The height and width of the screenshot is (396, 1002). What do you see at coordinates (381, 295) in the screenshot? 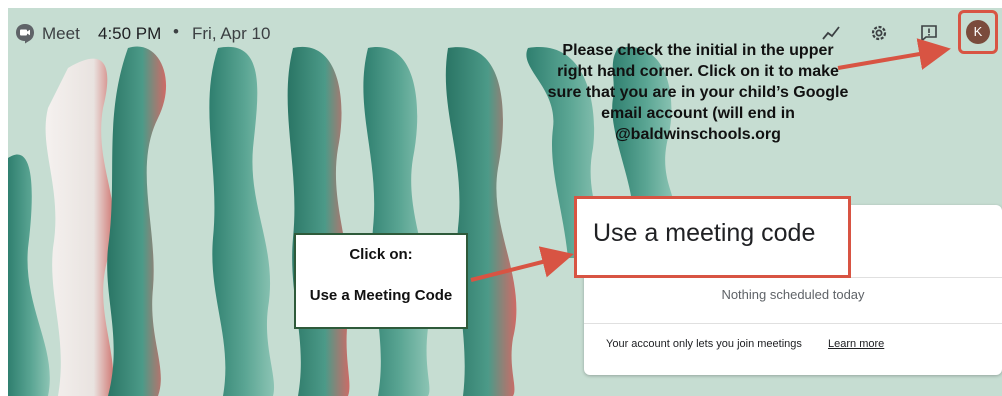
I see `use-meeting-code-caption: Use a Meeting Code` at bounding box center [381, 295].